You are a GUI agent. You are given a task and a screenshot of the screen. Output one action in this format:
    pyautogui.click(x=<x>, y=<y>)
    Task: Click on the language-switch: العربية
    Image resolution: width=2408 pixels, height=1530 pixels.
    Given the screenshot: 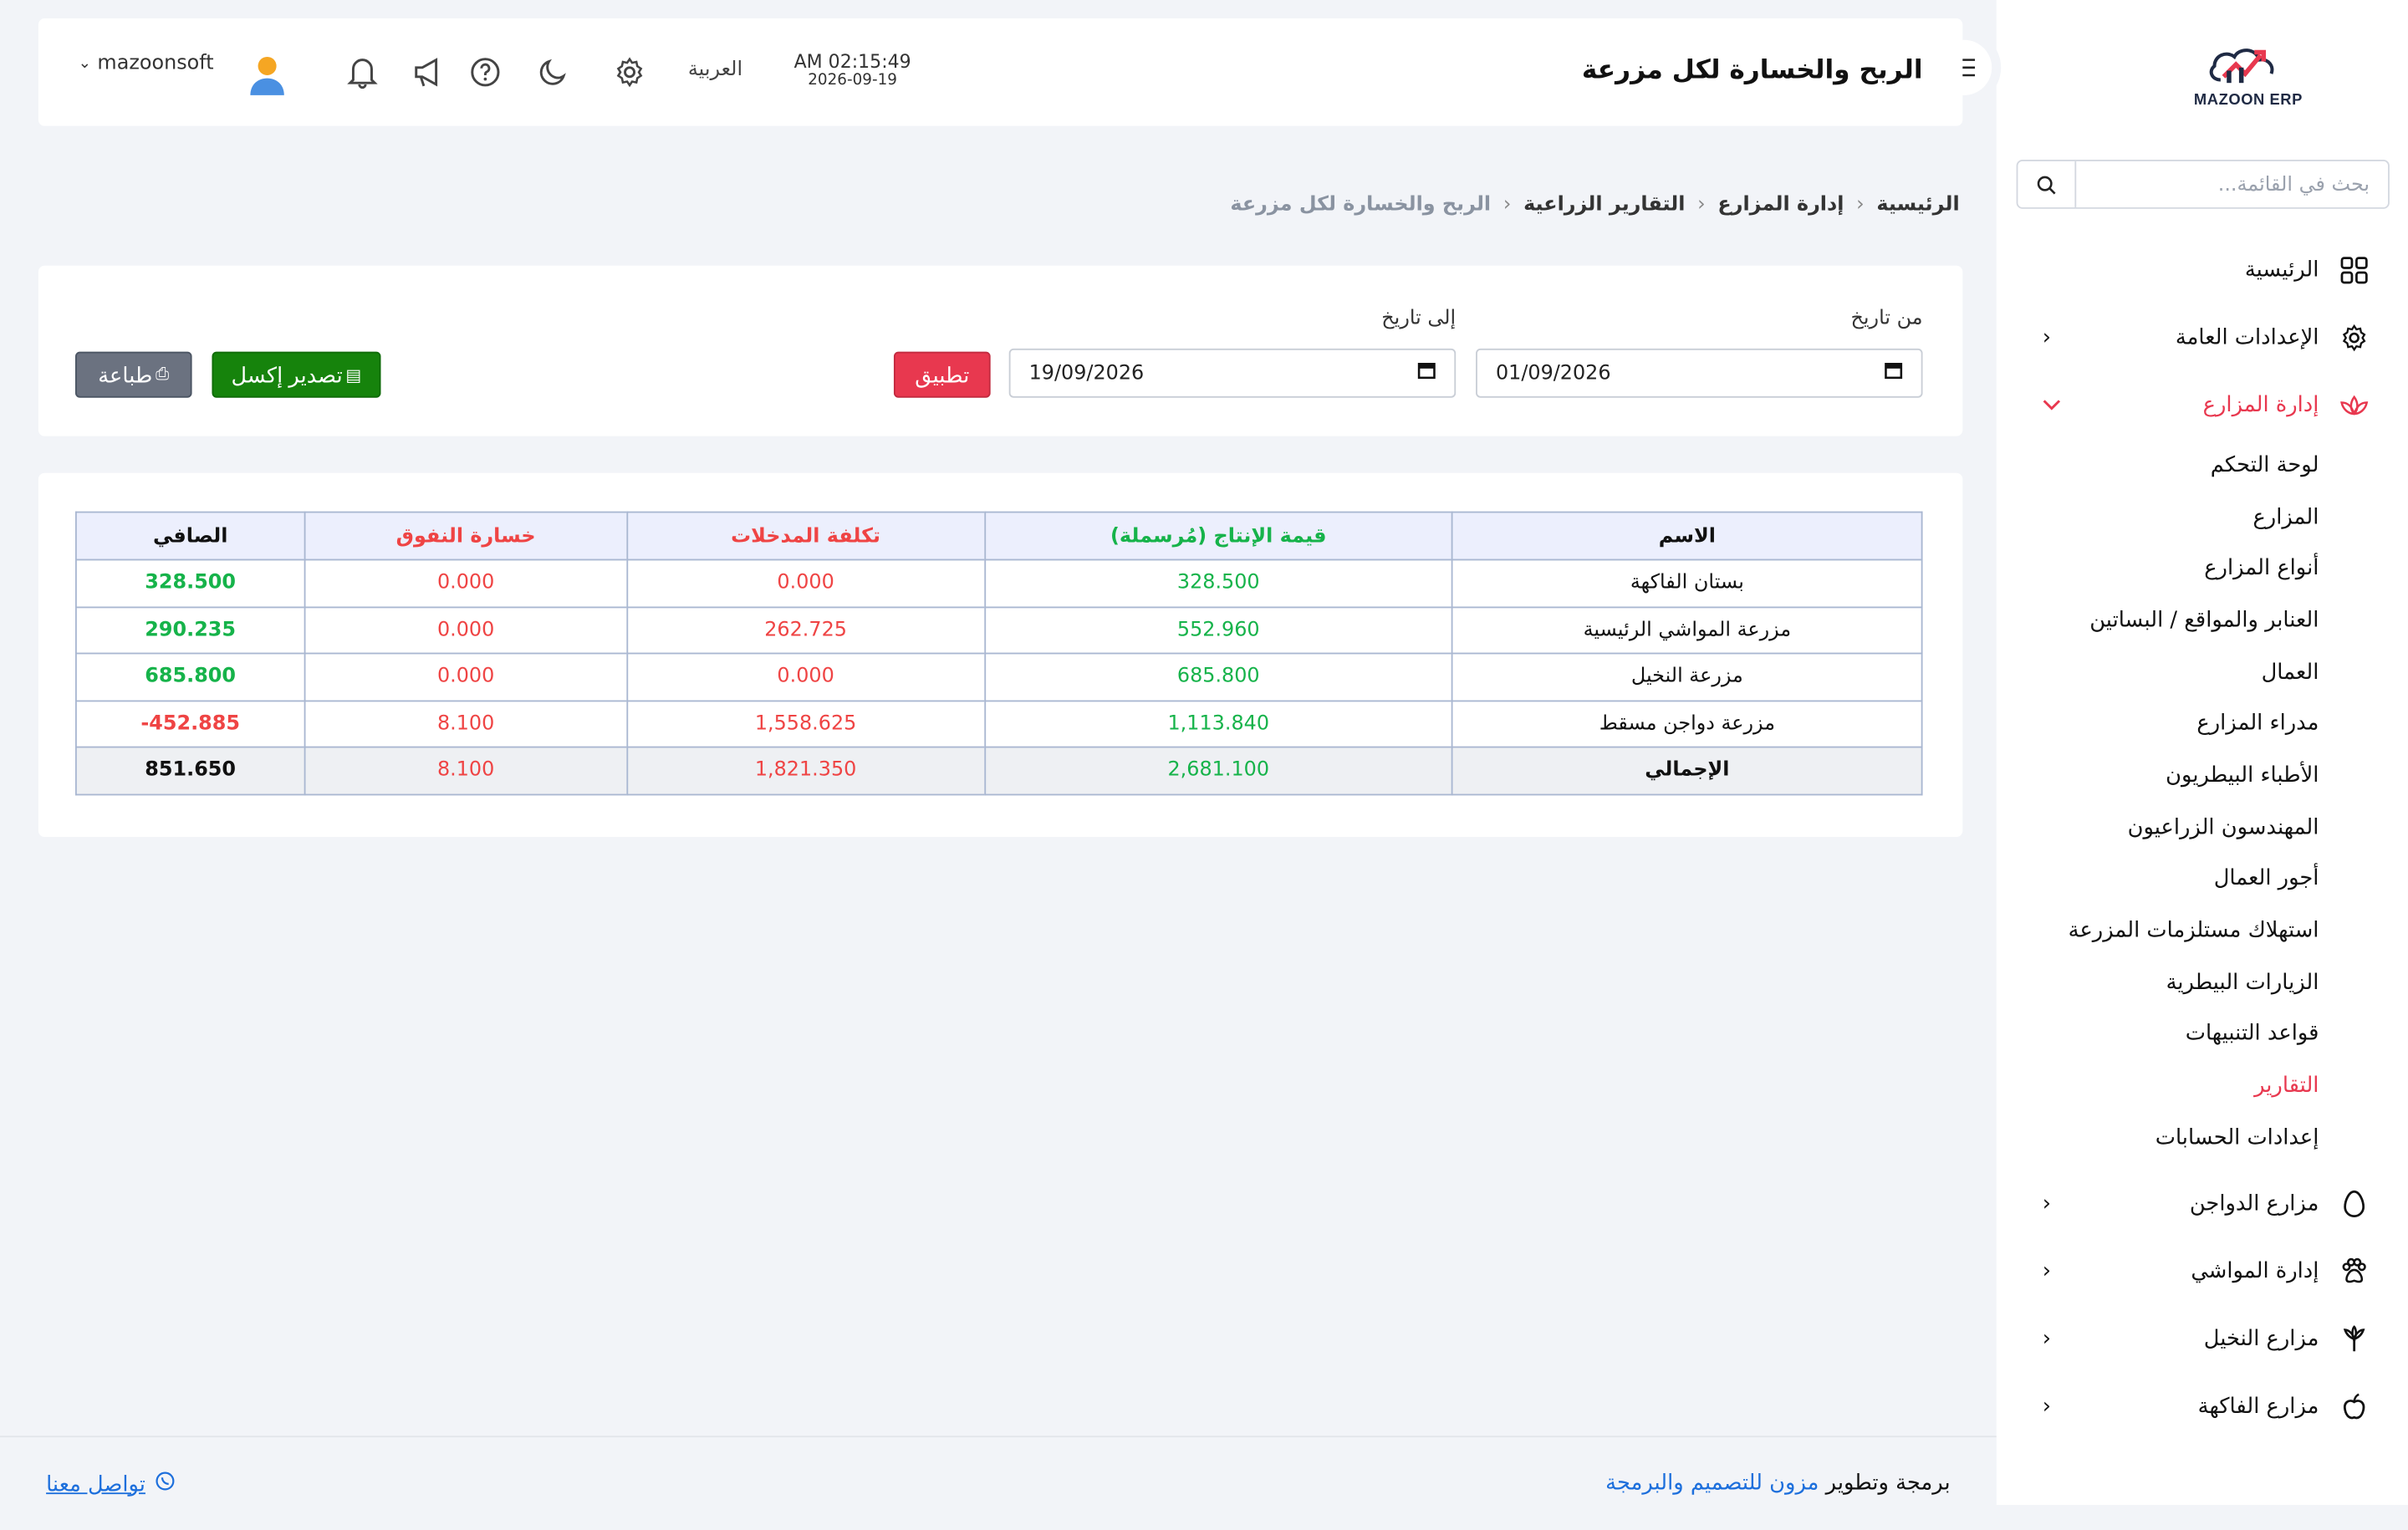 What is the action you would take?
    pyautogui.click(x=715, y=70)
    